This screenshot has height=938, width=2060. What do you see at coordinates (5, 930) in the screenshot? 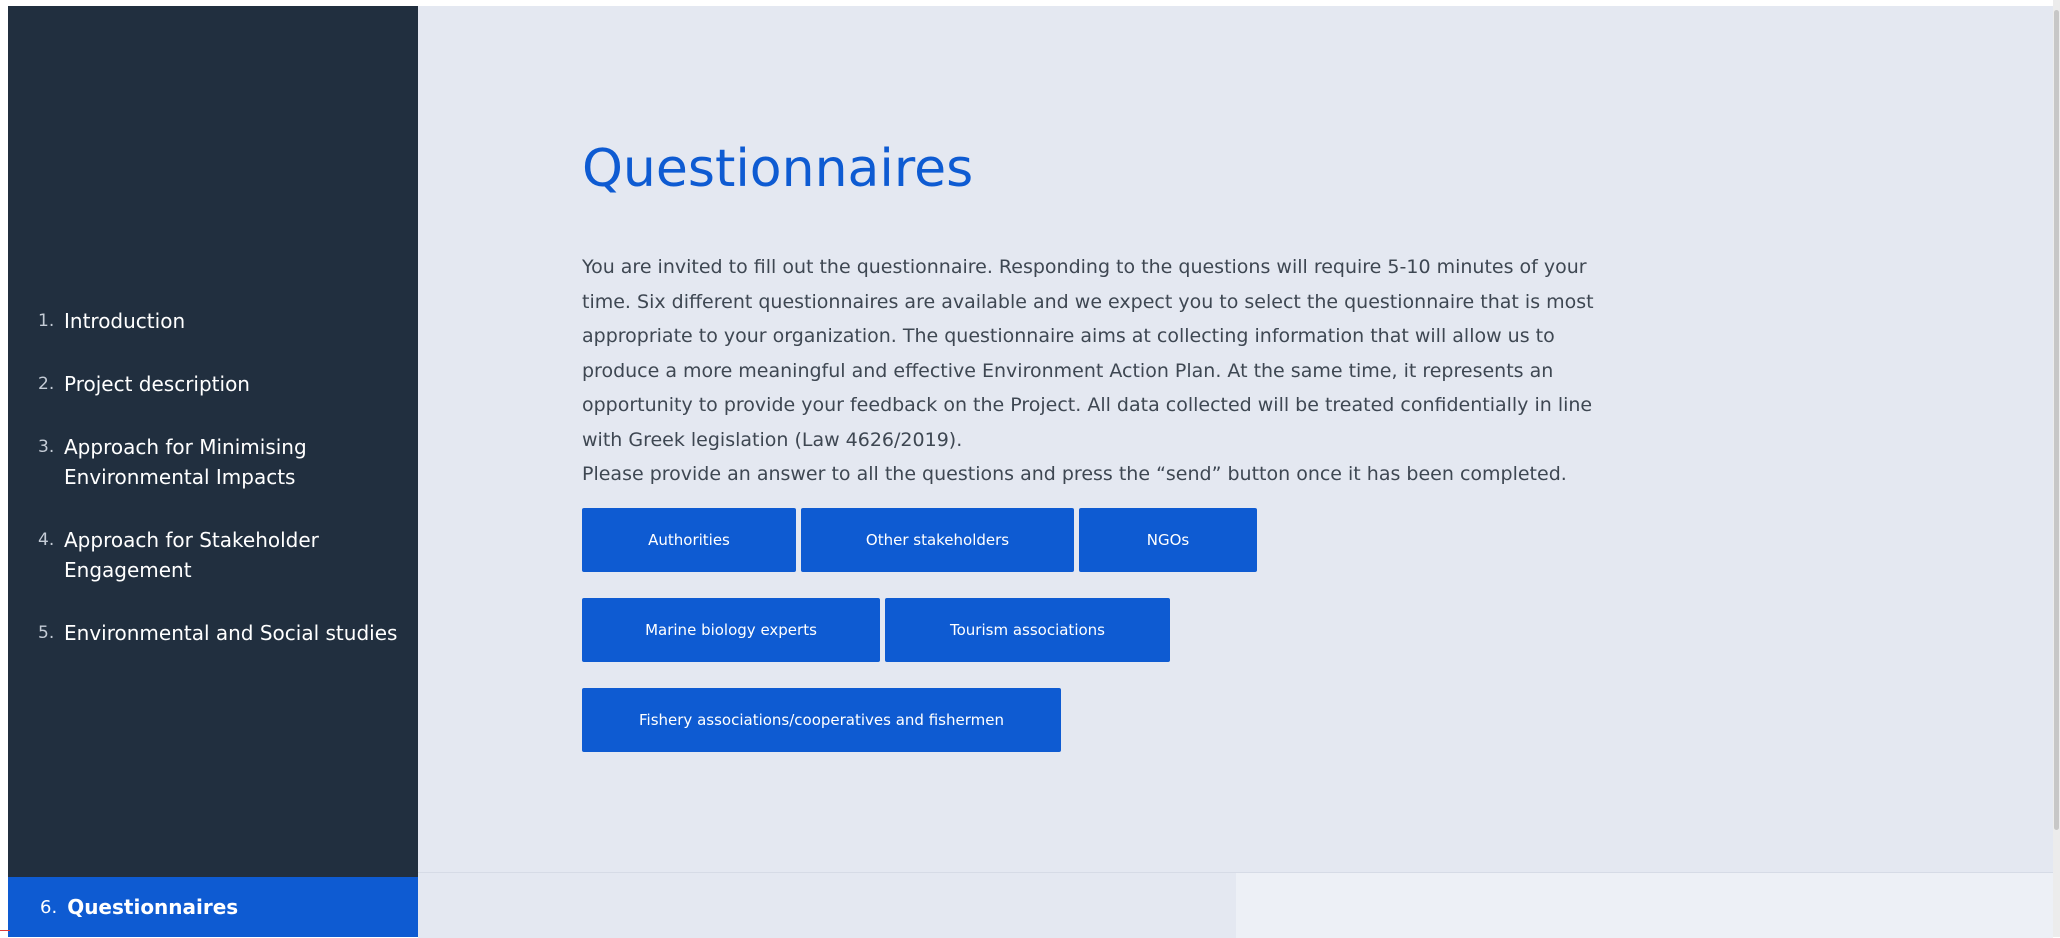
I see `edge-mark` at bounding box center [5, 930].